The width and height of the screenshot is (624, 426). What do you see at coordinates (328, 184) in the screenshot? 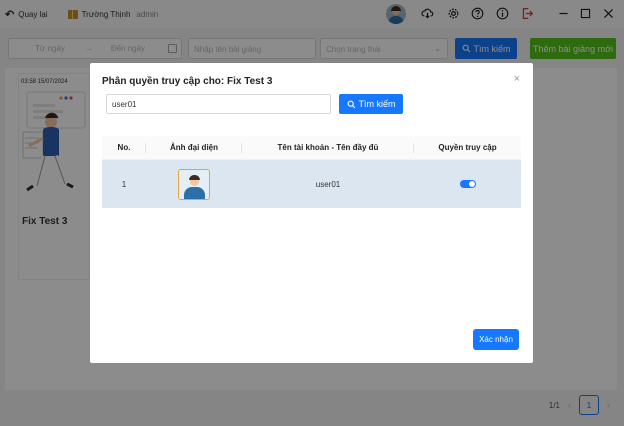
I see `row-account-name: user01` at bounding box center [328, 184].